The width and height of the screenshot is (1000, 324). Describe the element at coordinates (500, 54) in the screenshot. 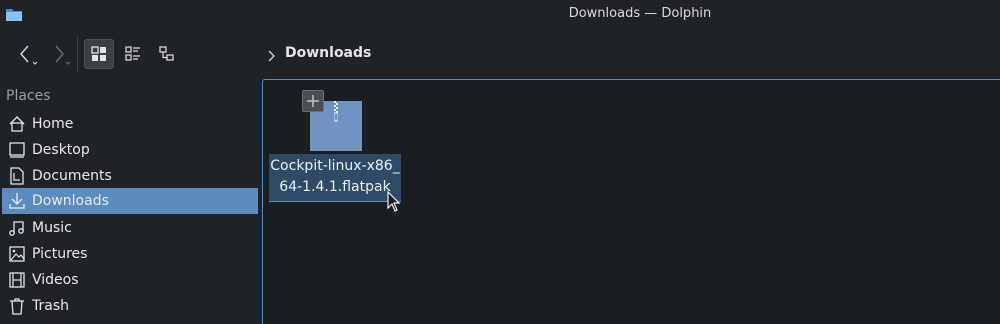

I see `toolbar: Downloads` at that location.